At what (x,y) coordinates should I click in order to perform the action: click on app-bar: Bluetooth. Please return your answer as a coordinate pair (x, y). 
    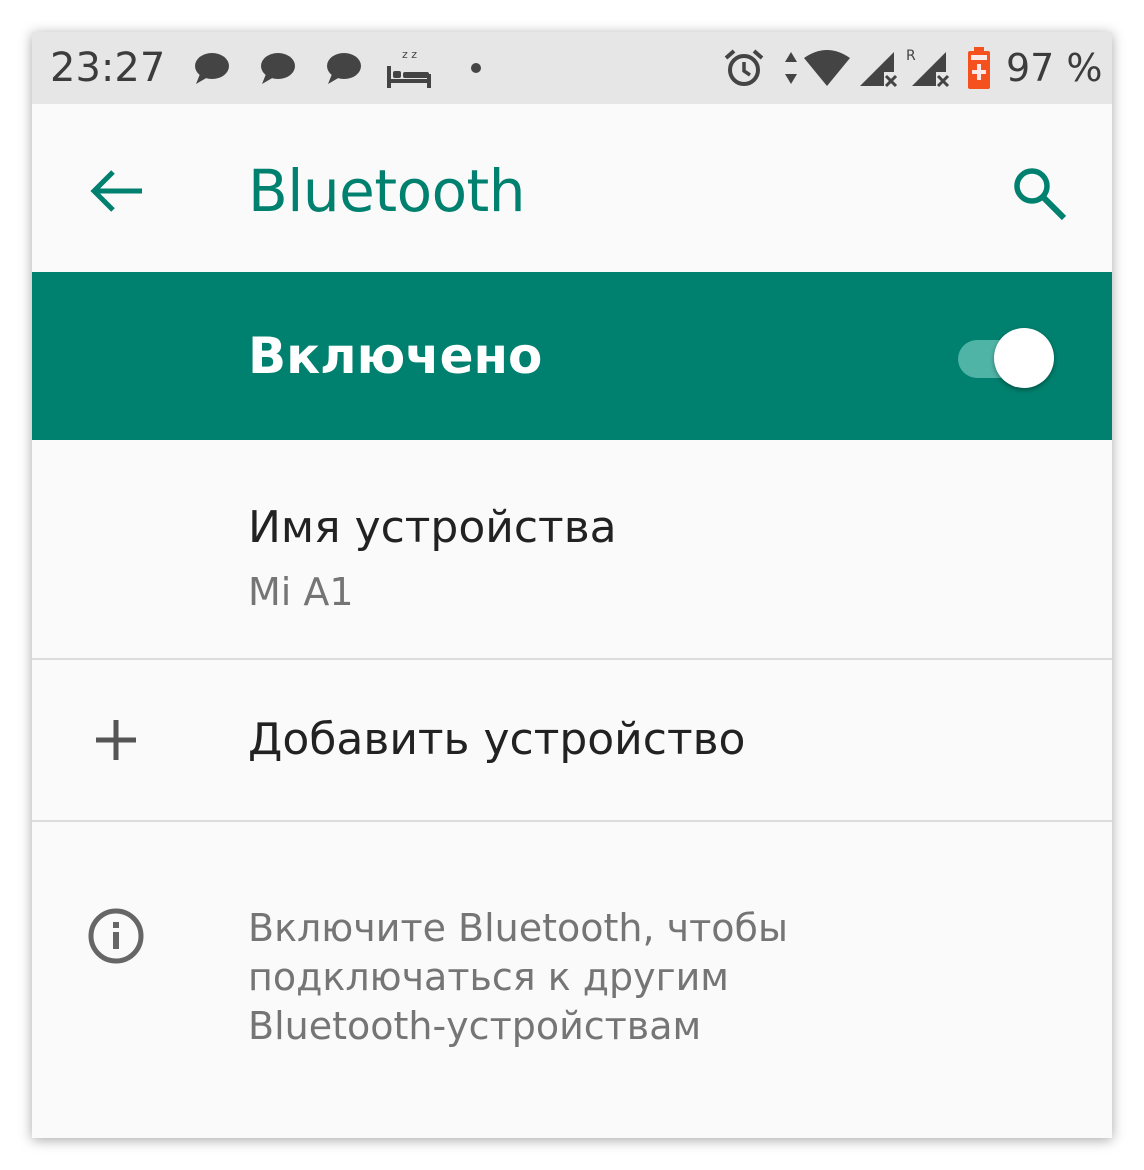
    Looking at the image, I should click on (572, 188).